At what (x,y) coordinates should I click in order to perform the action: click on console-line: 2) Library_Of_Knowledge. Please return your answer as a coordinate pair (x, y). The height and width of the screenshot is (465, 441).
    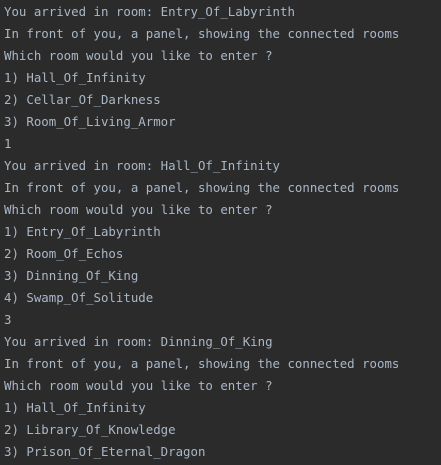
    Looking at the image, I should click on (90, 429).